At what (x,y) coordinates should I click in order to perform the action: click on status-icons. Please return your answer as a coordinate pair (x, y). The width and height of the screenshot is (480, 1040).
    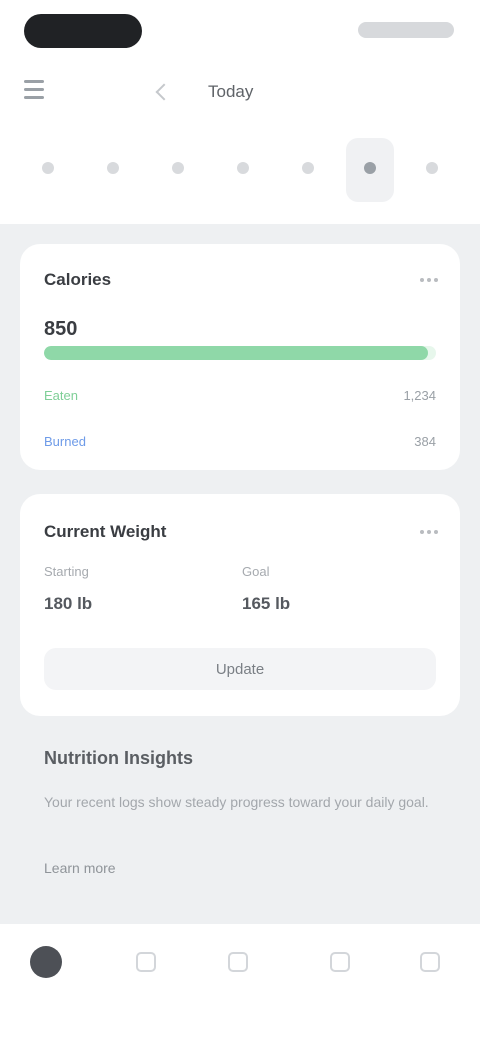
    Looking at the image, I should click on (406, 30).